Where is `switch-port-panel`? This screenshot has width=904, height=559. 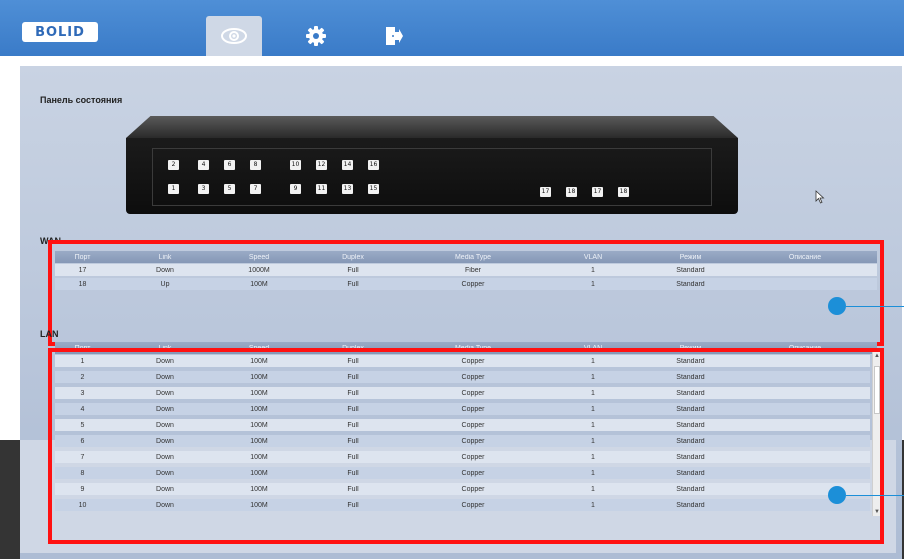
switch-port-panel is located at coordinates (432, 177).